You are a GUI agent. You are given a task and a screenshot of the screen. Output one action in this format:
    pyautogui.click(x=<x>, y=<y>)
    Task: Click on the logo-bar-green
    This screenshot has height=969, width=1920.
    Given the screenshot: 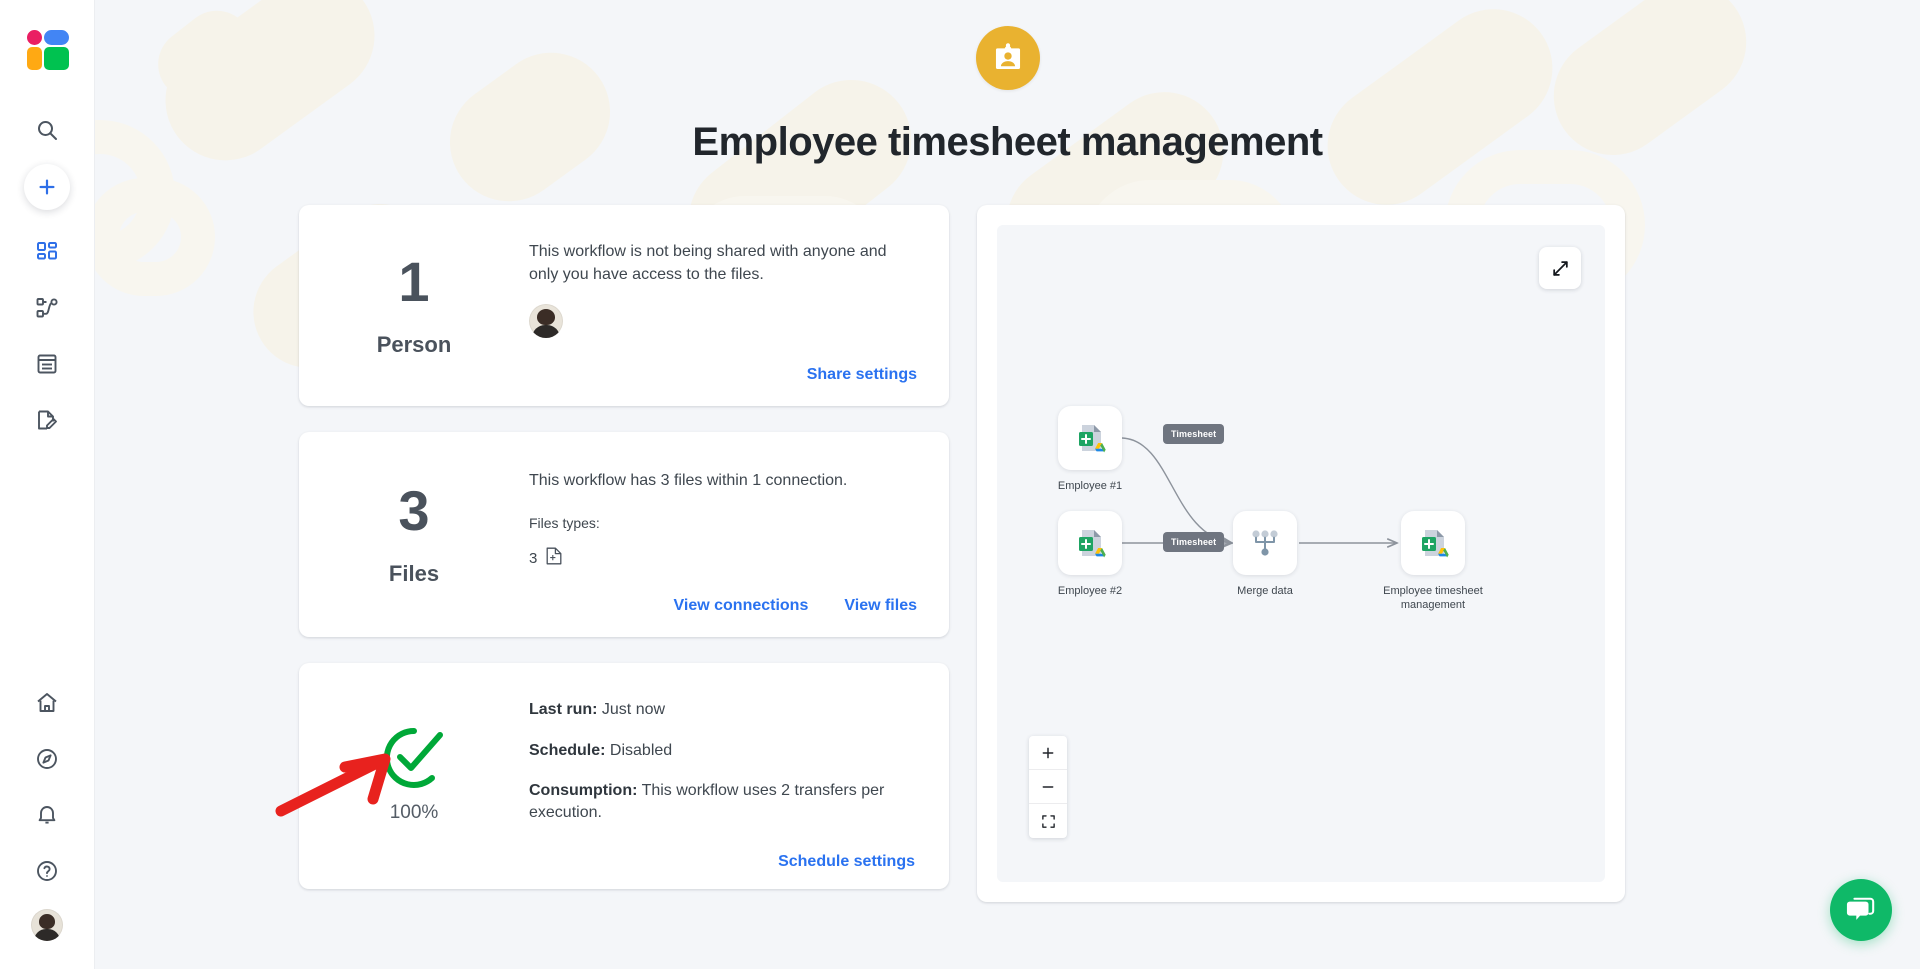 What is the action you would take?
    pyautogui.click(x=56, y=58)
    